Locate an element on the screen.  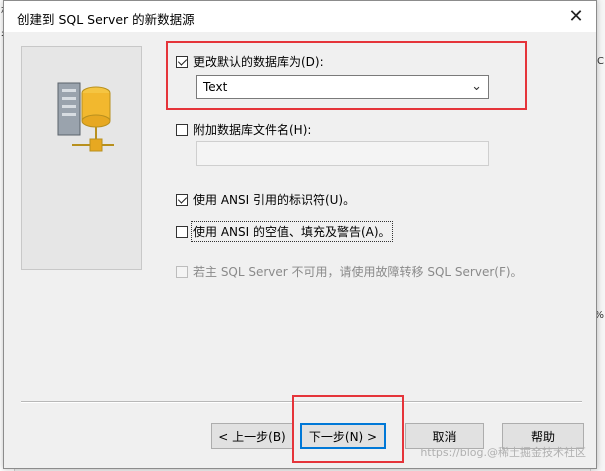
ansi-quoted-identifiers-checkbox is located at coordinates (182, 199).